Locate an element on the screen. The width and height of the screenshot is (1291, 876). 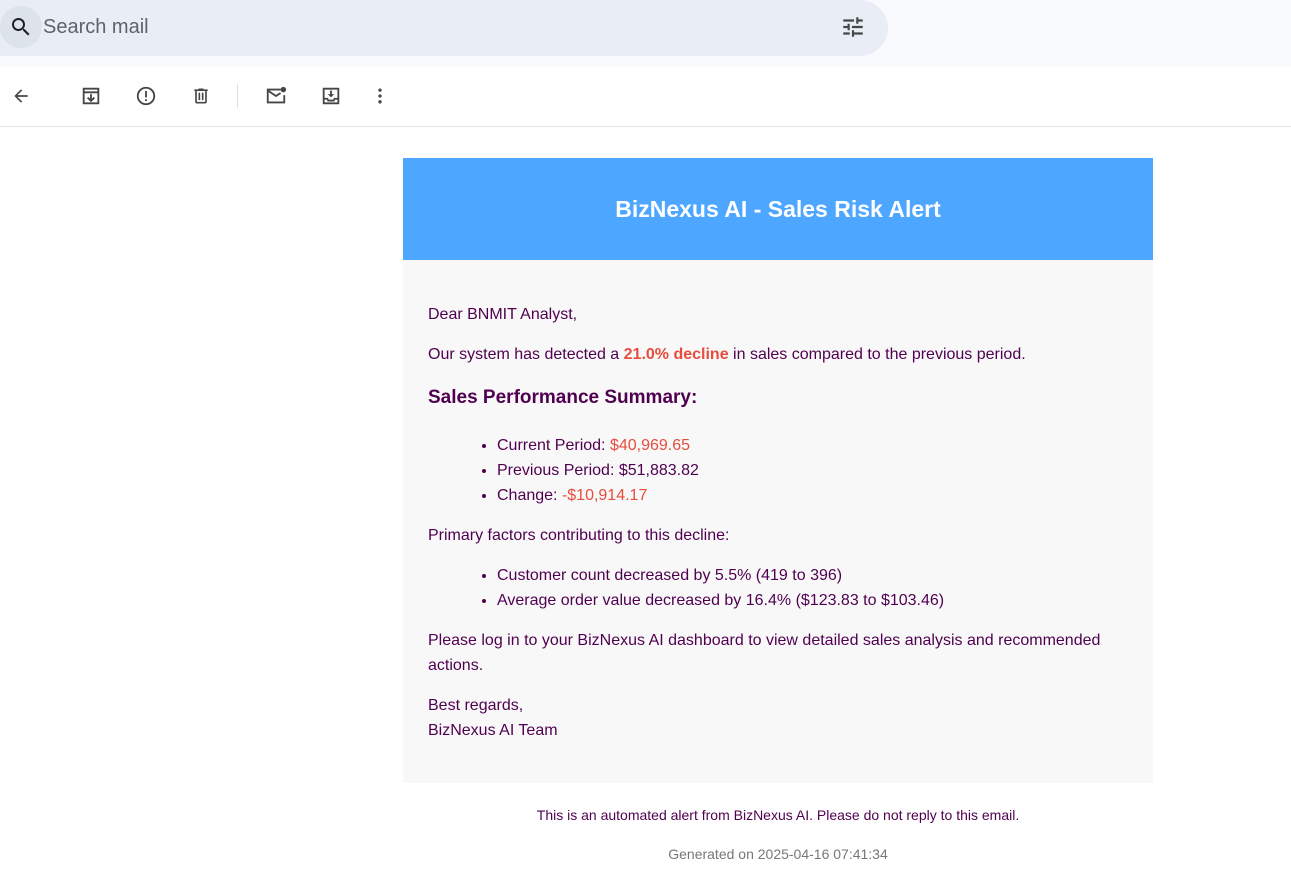
report-spam-icon is located at coordinates (146, 96).